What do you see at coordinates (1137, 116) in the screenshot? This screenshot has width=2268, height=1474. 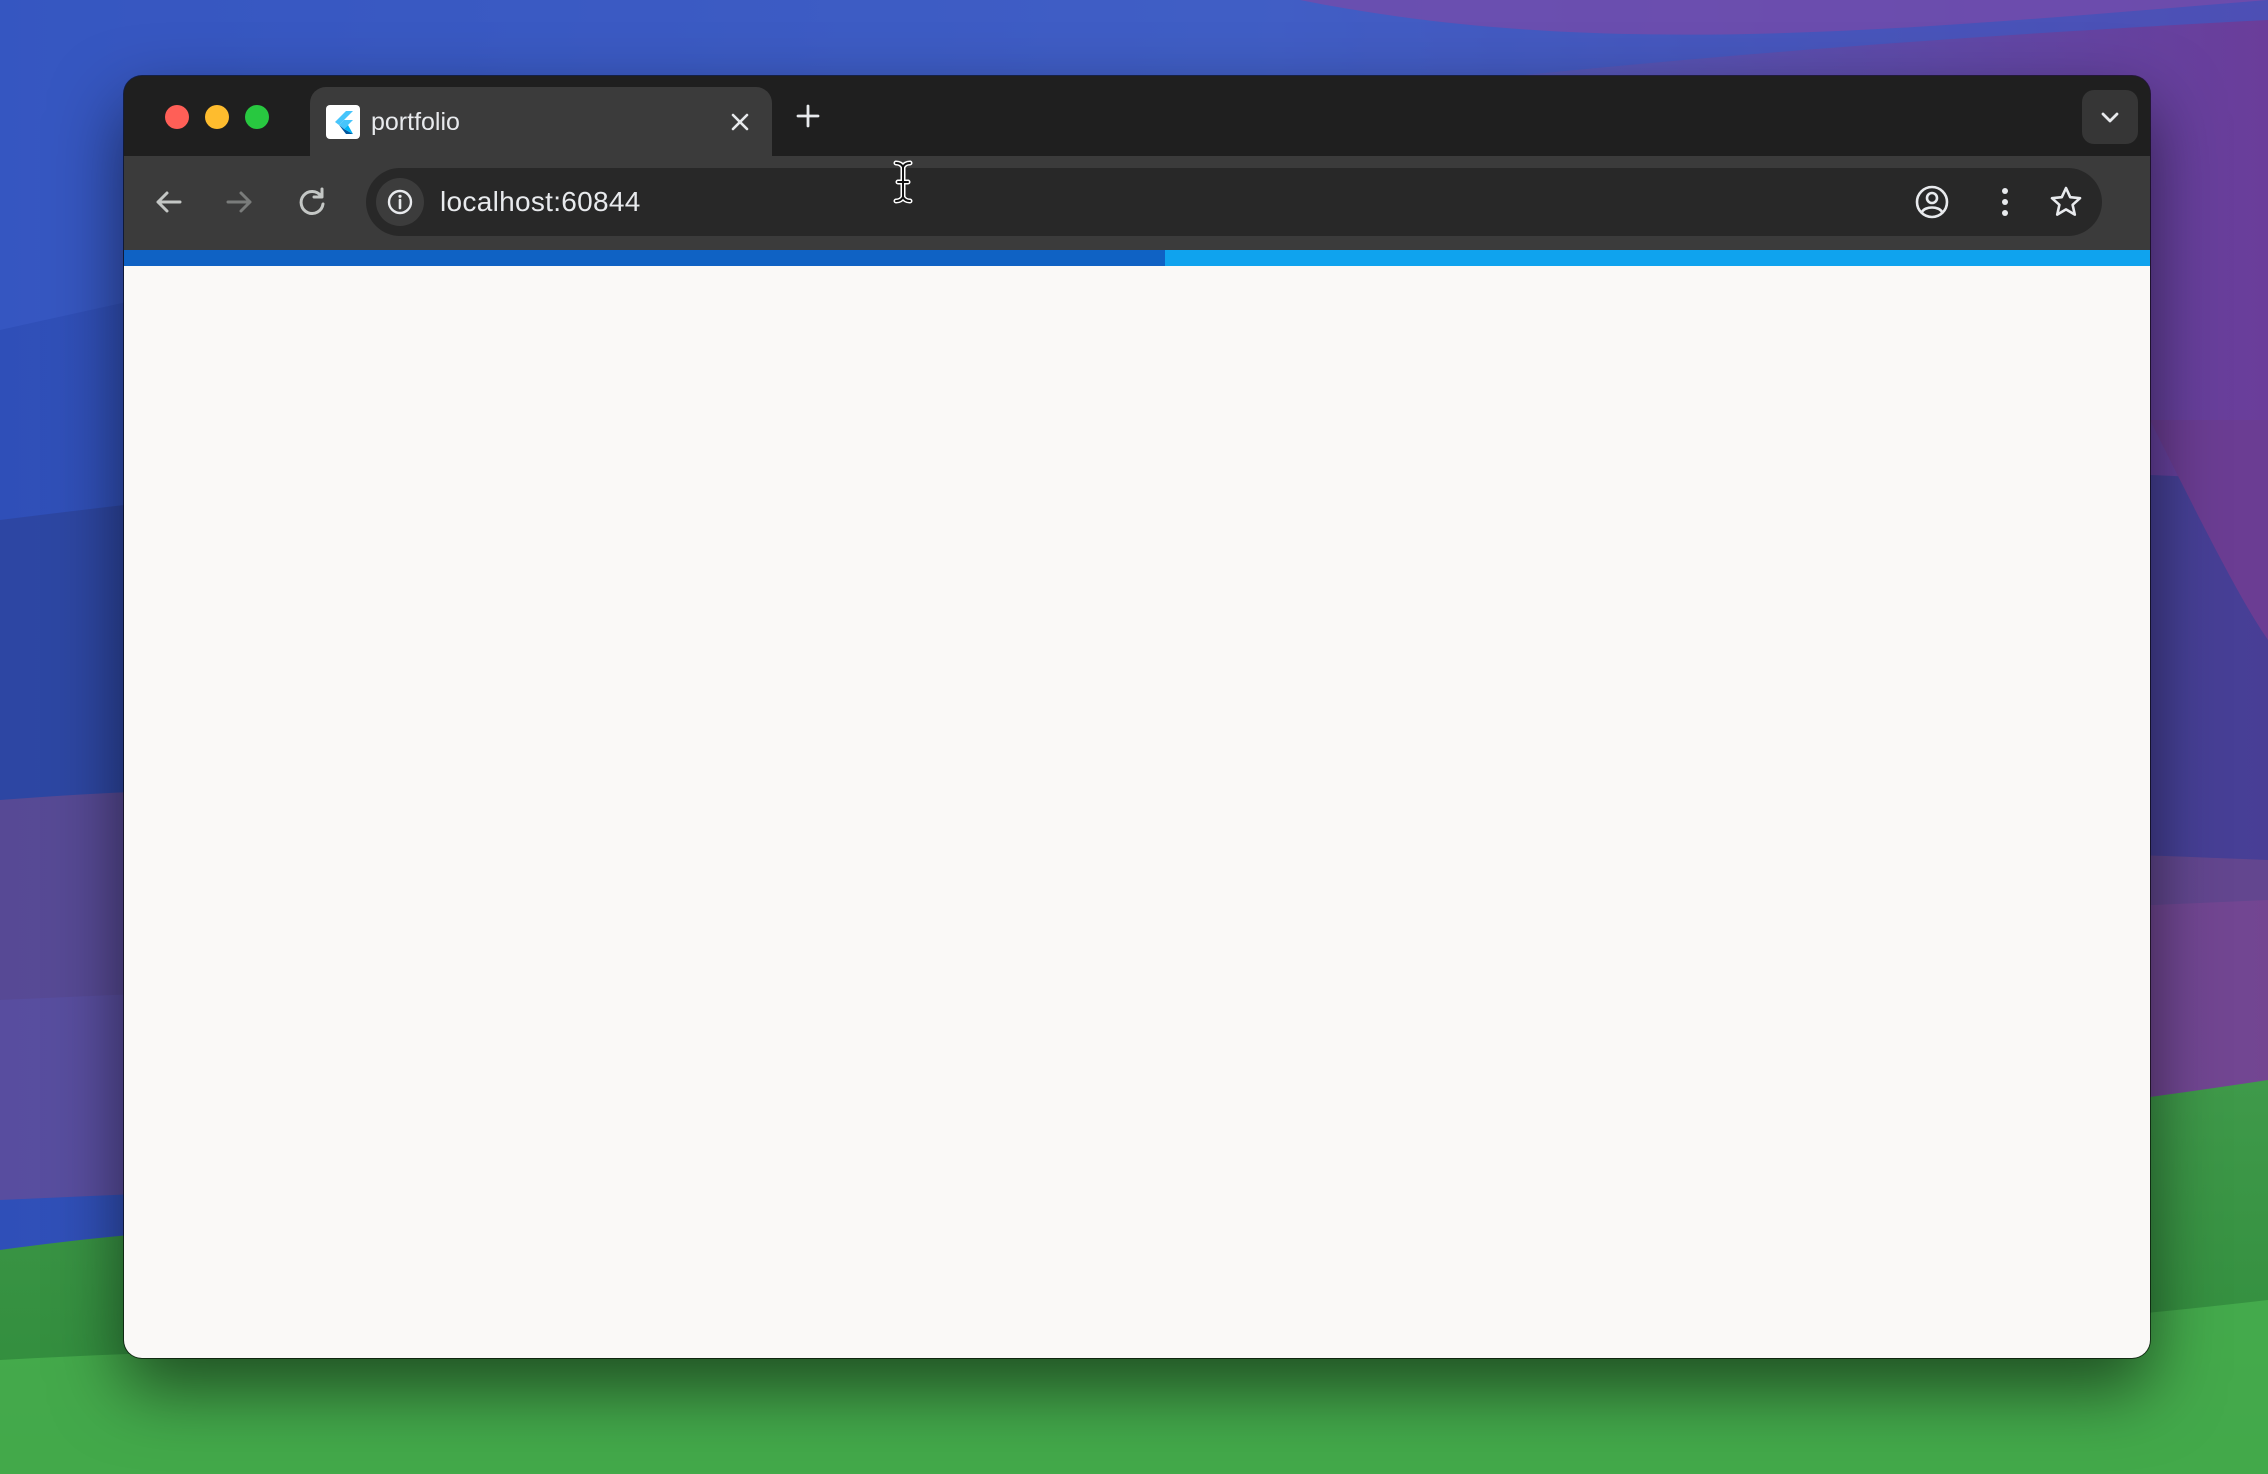 I see `tab-strip: portfolio` at bounding box center [1137, 116].